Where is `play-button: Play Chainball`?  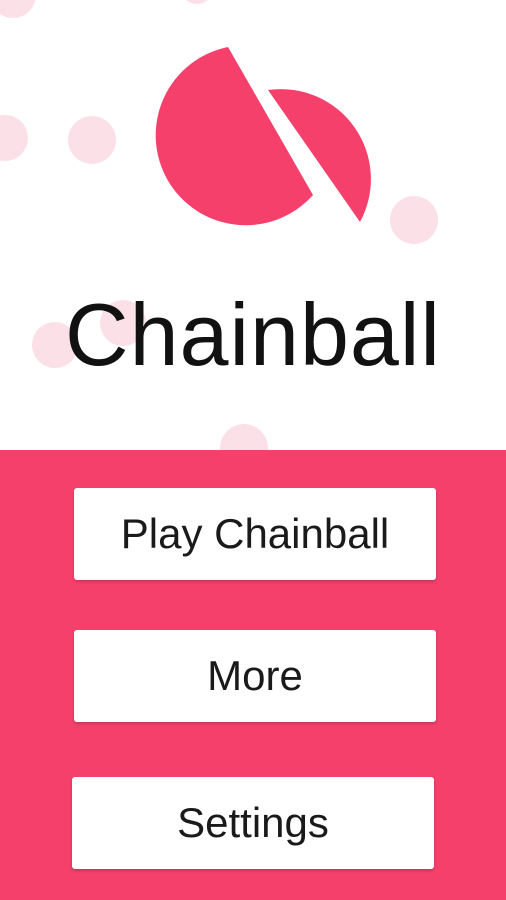 play-button: Play Chainball is located at coordinates (255, 534).